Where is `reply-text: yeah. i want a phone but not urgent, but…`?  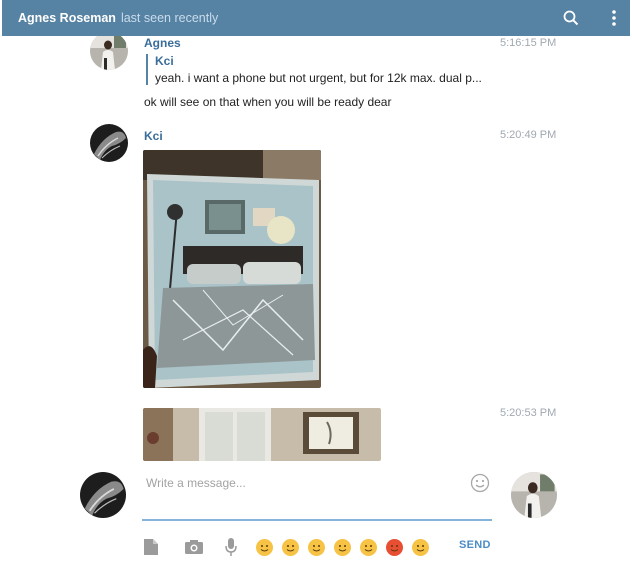
reply-text: yeah. i want a phone but not urgent, but… is located at coordinates (318, 78).